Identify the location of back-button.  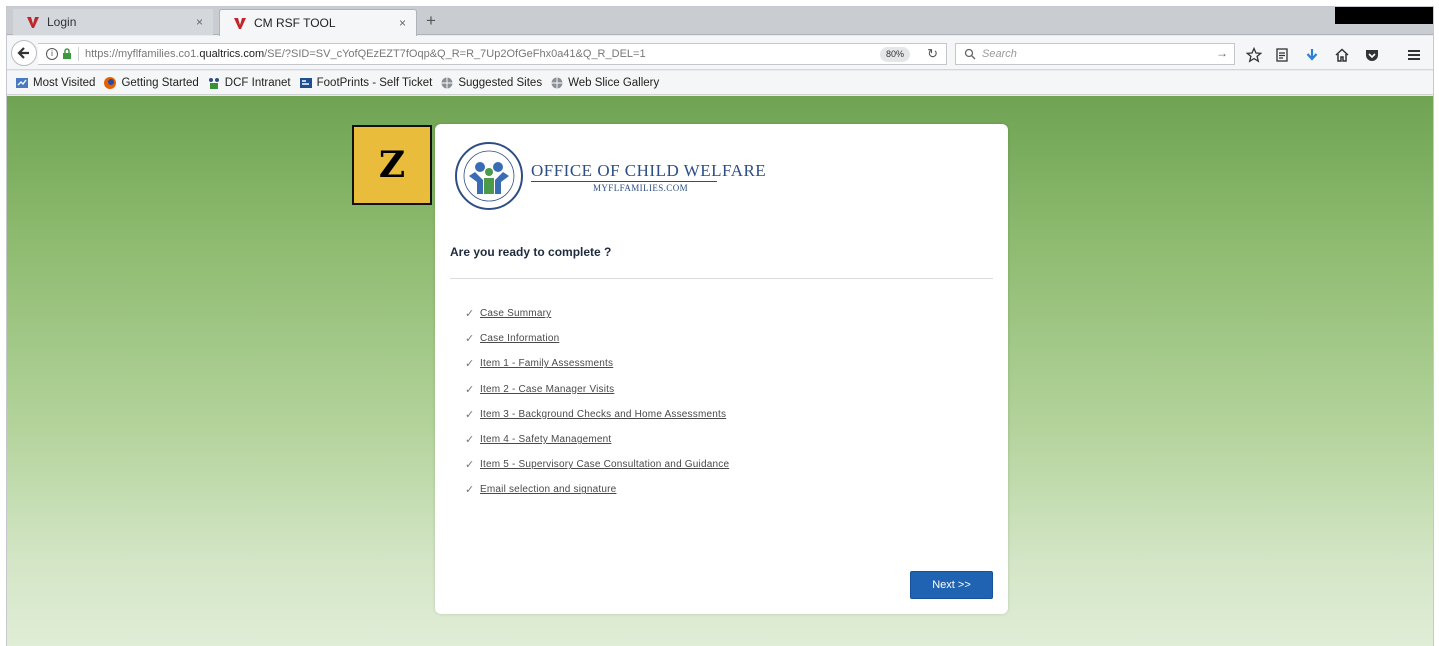
(24, 53).